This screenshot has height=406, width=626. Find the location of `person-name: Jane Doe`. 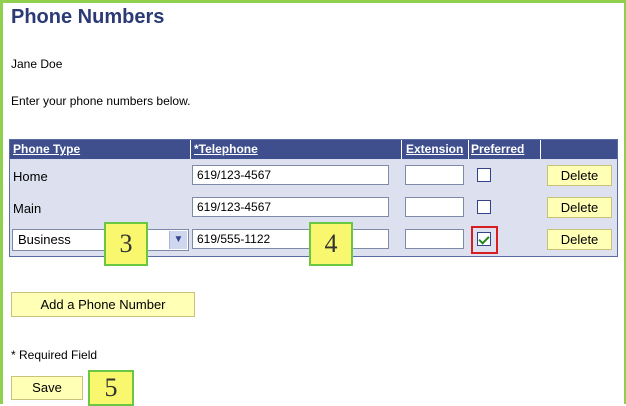

person-name: Jane Doe is located at coordinates (37, 64).